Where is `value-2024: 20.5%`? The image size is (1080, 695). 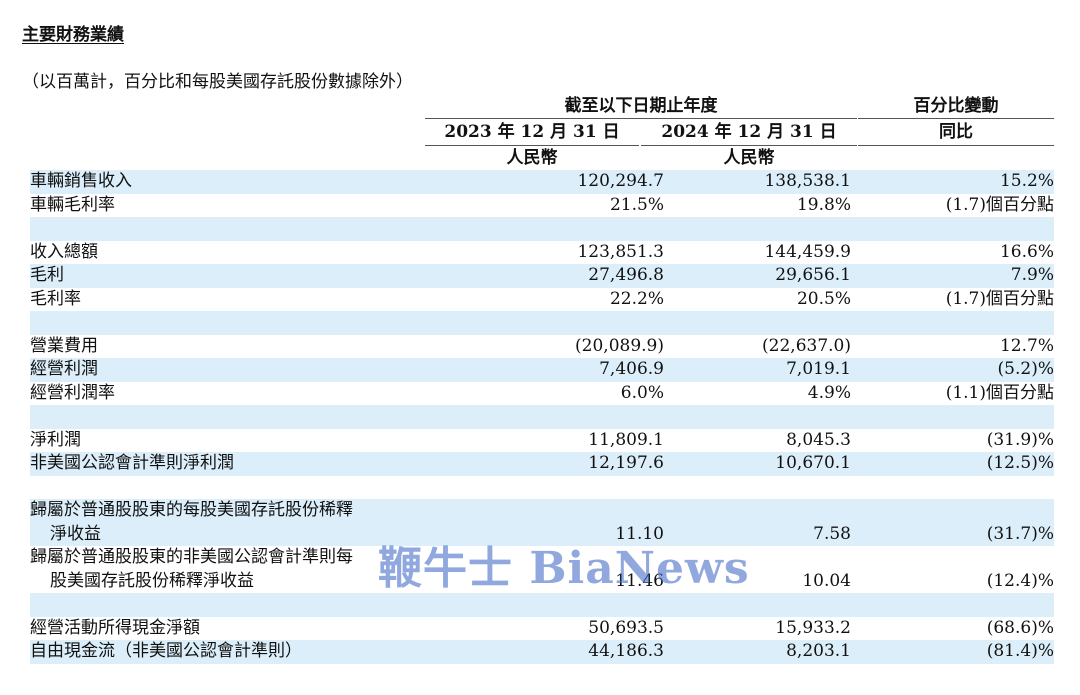
value-2024: 20.5% is located at coordinates (823, 298).